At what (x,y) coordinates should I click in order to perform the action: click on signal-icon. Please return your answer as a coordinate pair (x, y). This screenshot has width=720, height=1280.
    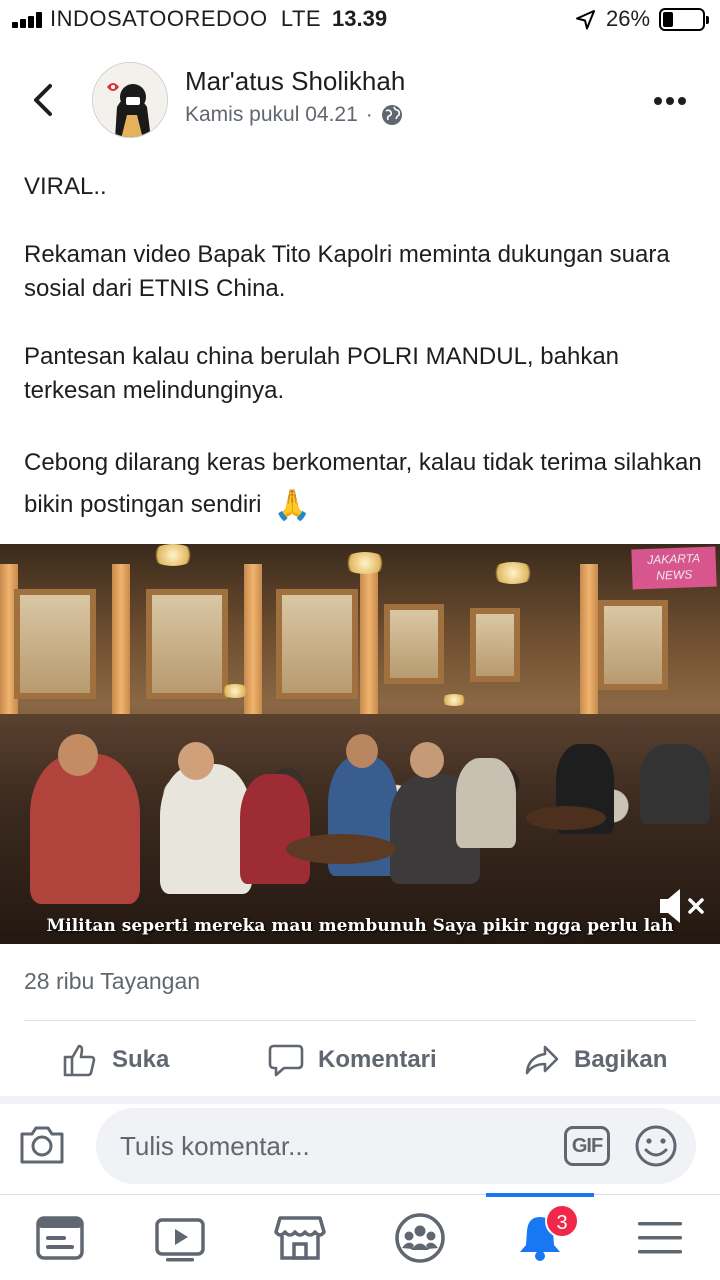
    Looking at the image, I should click on (30, 20).